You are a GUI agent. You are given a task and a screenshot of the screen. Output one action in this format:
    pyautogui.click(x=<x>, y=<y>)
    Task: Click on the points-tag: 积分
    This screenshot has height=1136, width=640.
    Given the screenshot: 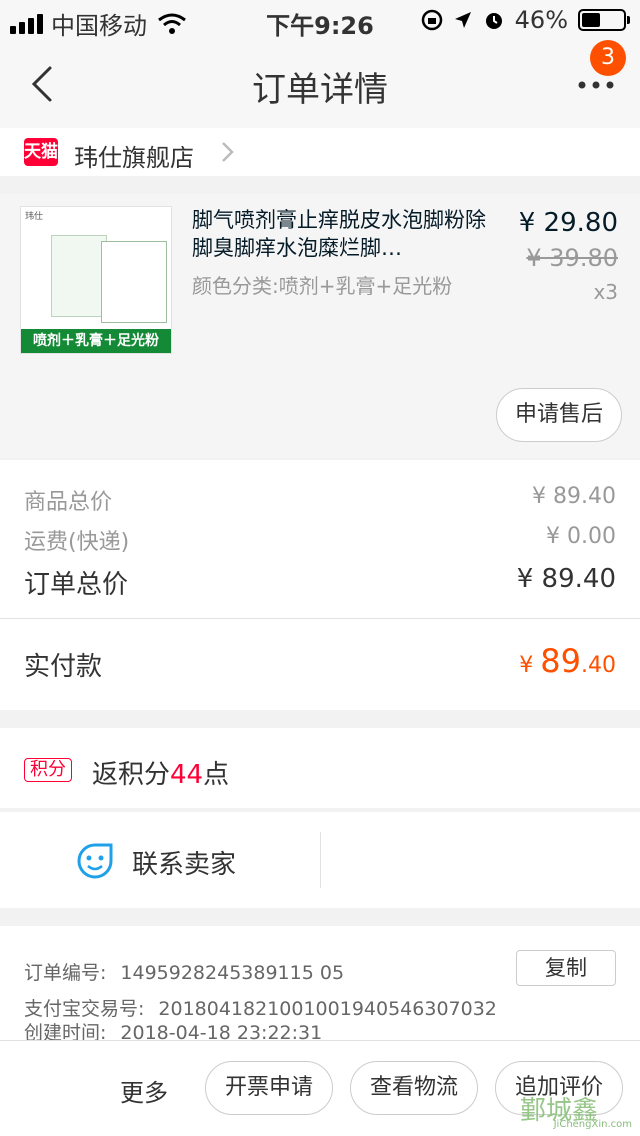 What is the action you would take?
    pyautogui.click(x=48, y=770)
    